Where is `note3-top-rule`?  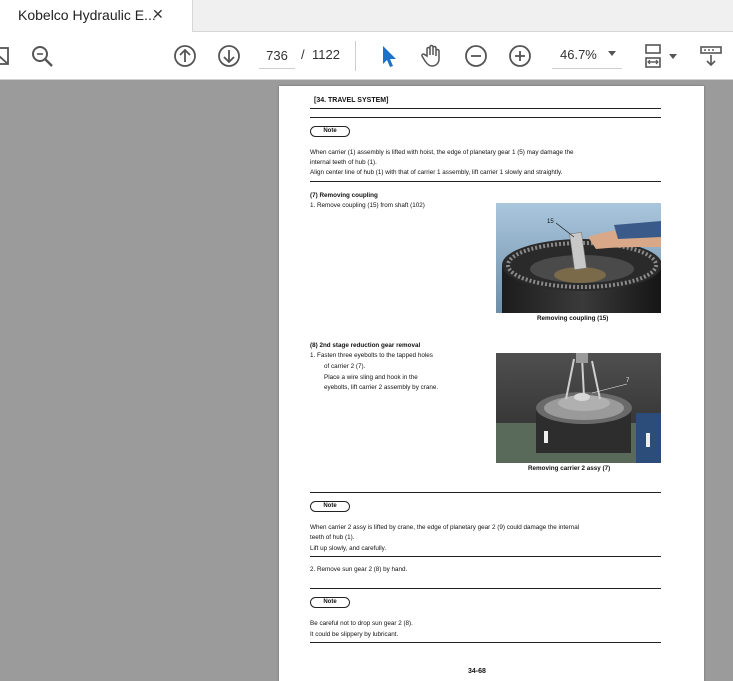 note3-top-rule is located at coordinates (485, 588).